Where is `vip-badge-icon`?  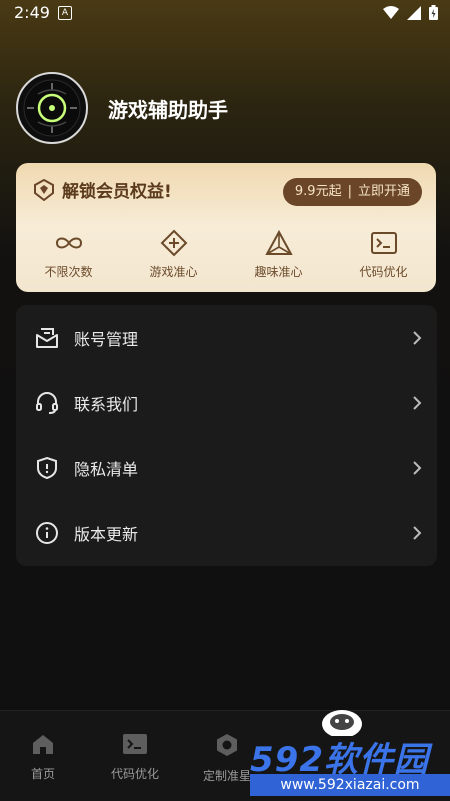
vip-badge-icon is located at coordinates (44, 189).